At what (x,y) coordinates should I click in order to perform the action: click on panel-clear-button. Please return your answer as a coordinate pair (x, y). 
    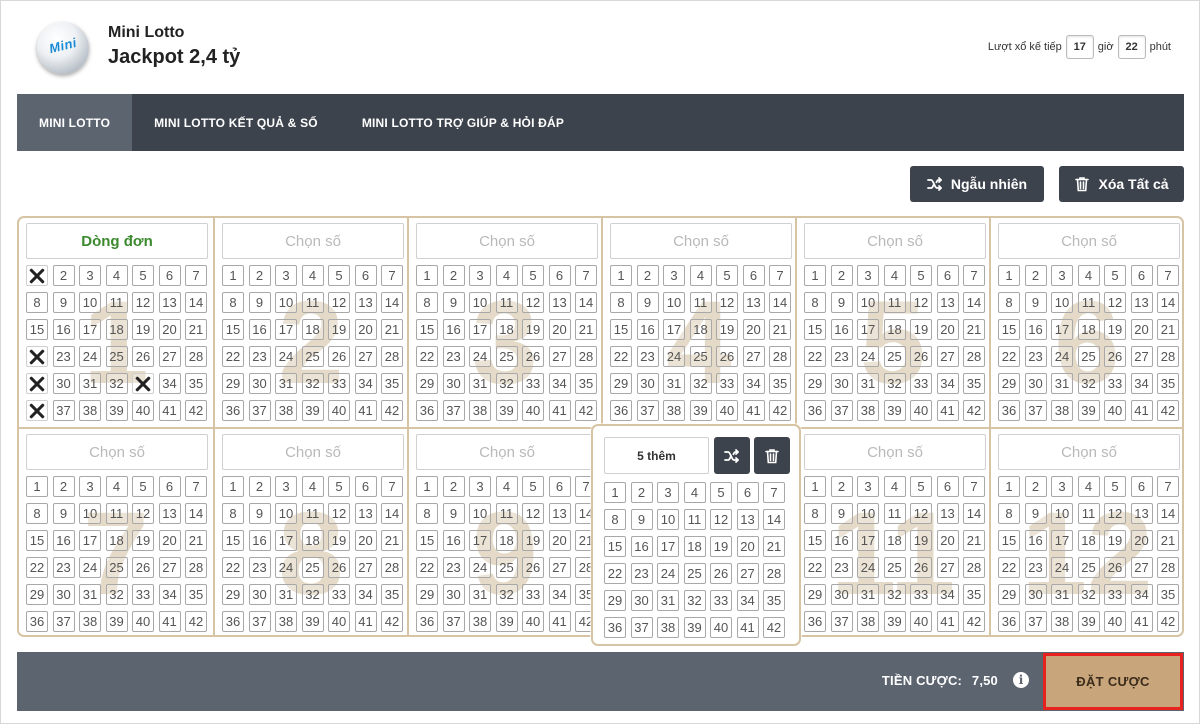
    Looking at the image, I should click on (772, 455).